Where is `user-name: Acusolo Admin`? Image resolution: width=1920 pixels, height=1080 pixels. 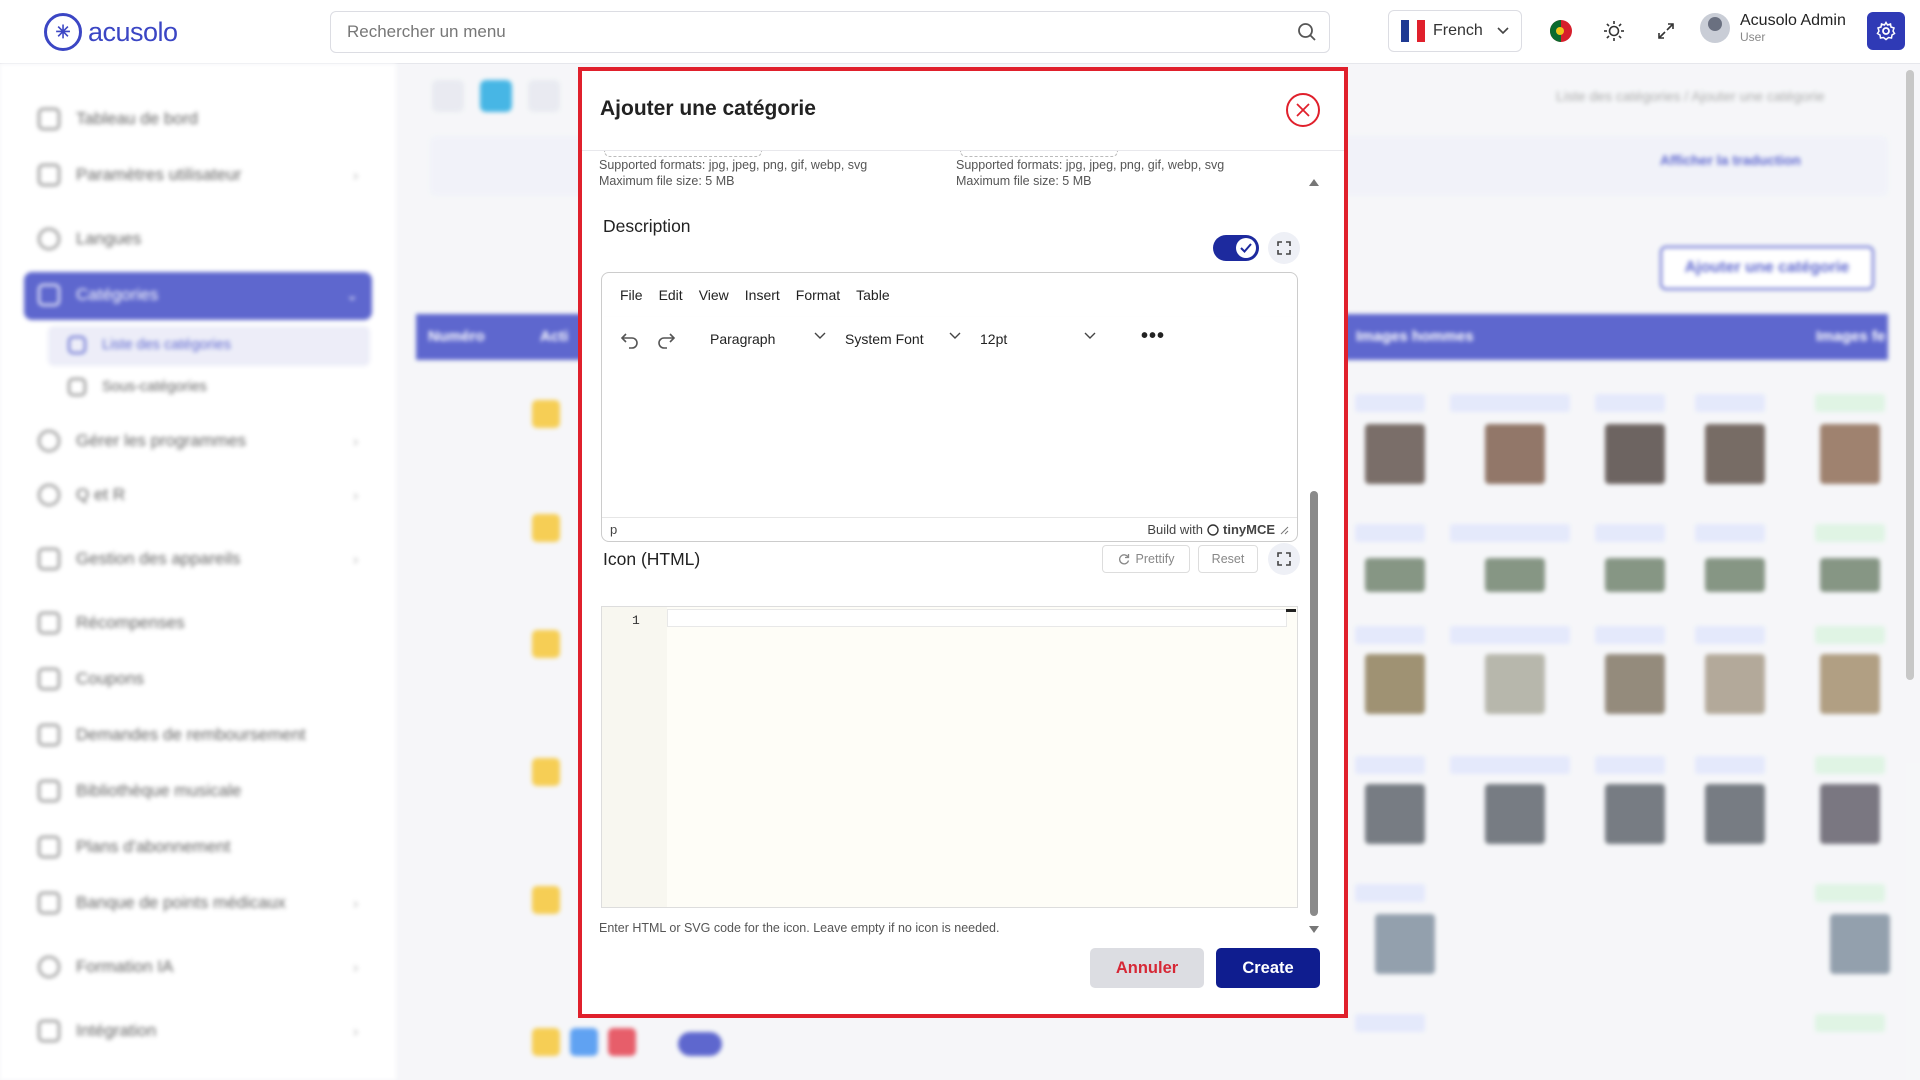
user-name: Acusolo Admin is located at coordinates (1793, 20).